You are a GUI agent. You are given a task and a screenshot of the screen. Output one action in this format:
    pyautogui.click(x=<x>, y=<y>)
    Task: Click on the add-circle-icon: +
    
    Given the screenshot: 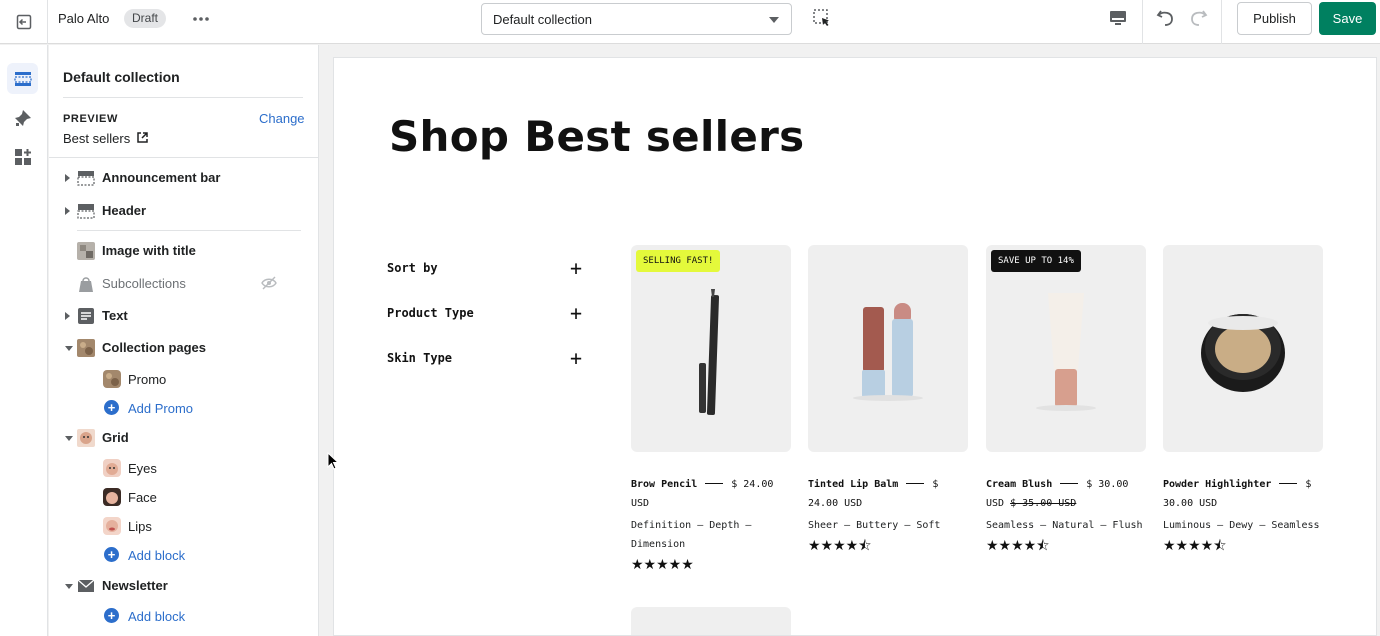 What is the action you would take?
    pyautogui.click(x=111, y=554)
    